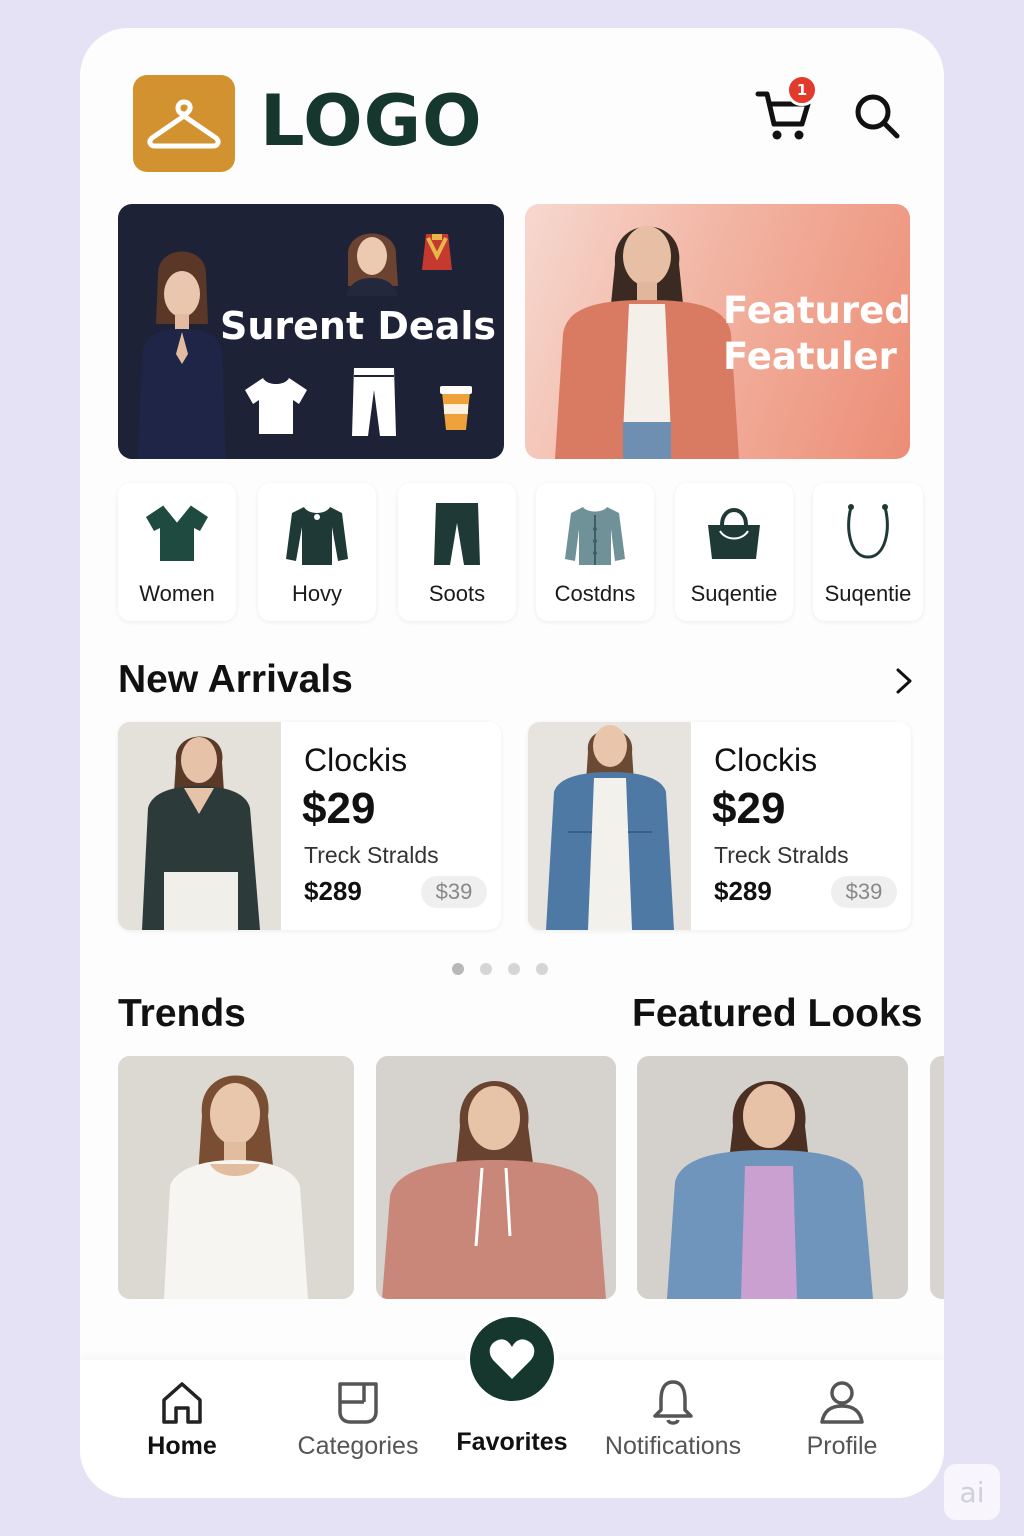 Image resolution: width=1024 pixels, height=1536 pixels. Describe the element at coordinates (937, 1177) in the screenshot. I see `look-card-partial` at that location.